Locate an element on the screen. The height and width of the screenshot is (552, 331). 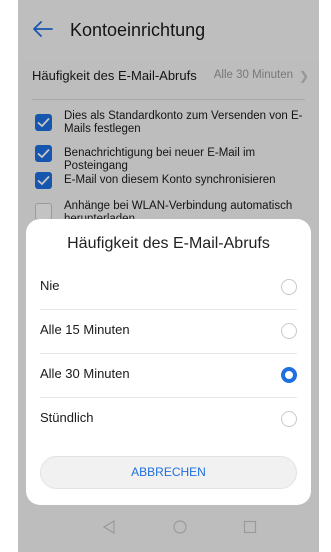
choice-label: Alle 15 Minuten is located at coordinates (85, 329).